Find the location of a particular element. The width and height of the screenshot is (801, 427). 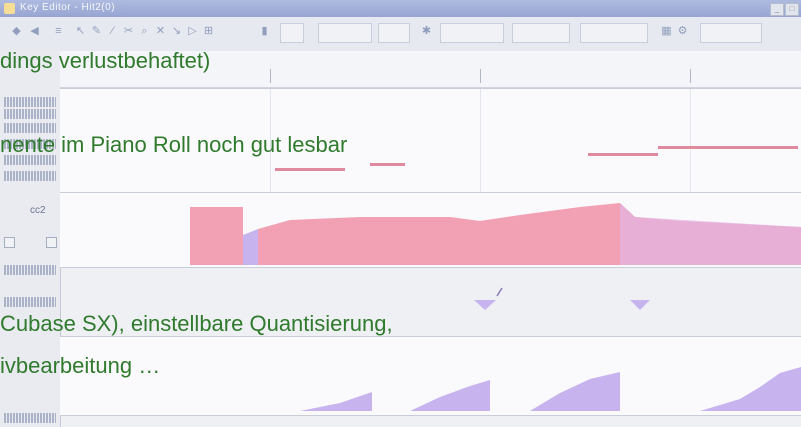

pencil-icon: ✎ is located at coordinates (96, 31).